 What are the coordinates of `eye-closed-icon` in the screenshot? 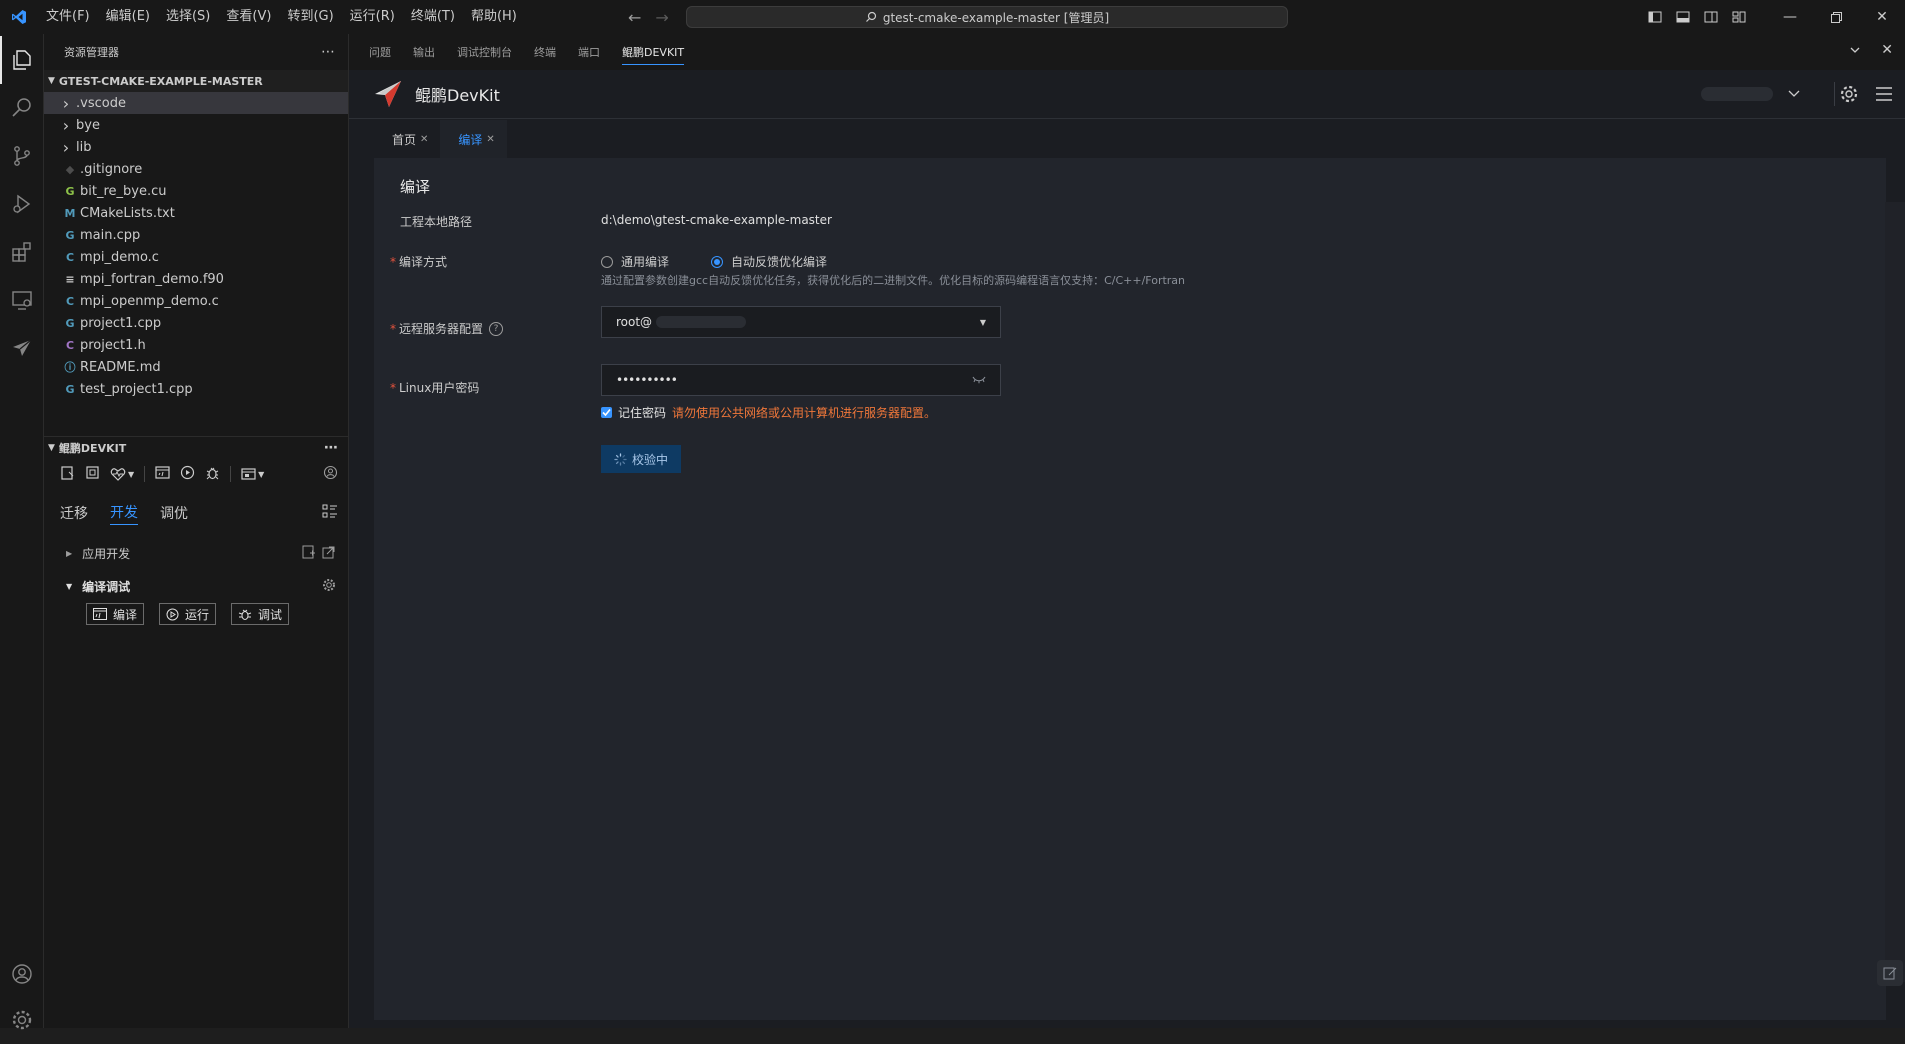 It's located at (979, 380).